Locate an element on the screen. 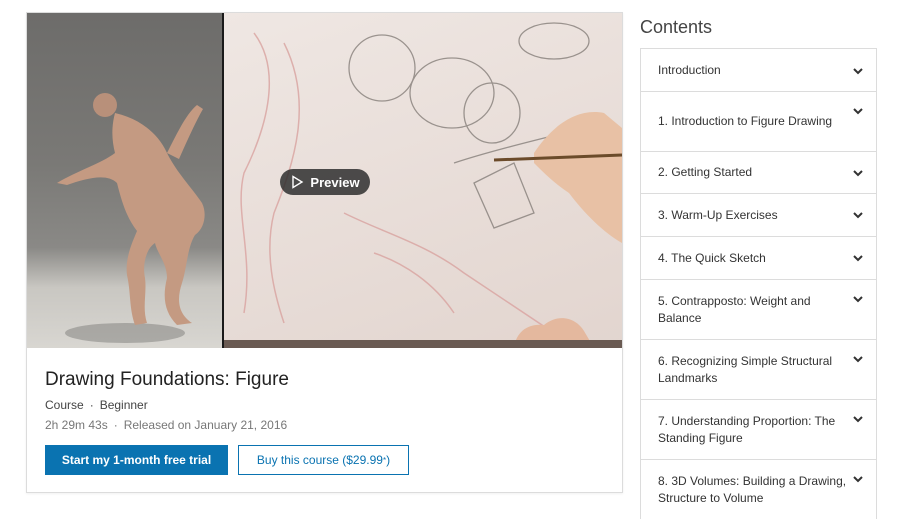 The width and height of the screenshot is (900, 519). course-level: Beginner is located at coordinates (123, 405).